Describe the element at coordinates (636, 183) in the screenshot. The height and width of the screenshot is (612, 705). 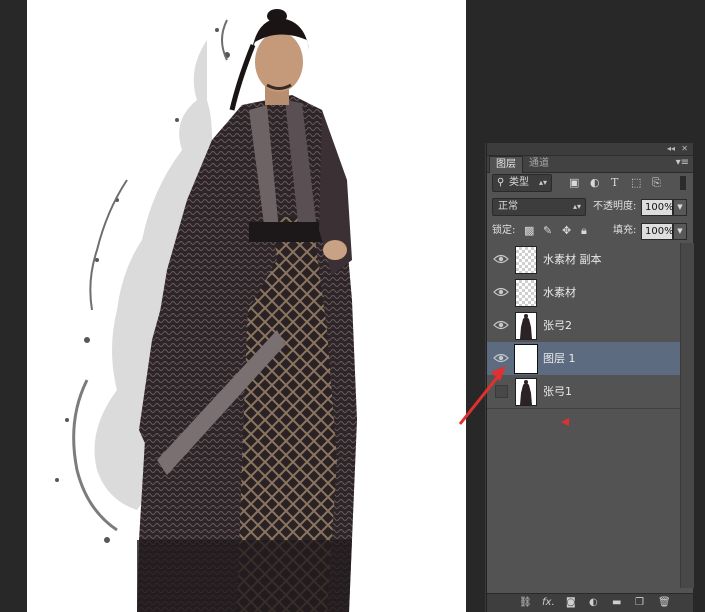
I see `shape-filter-icon: ⬚` at that location.